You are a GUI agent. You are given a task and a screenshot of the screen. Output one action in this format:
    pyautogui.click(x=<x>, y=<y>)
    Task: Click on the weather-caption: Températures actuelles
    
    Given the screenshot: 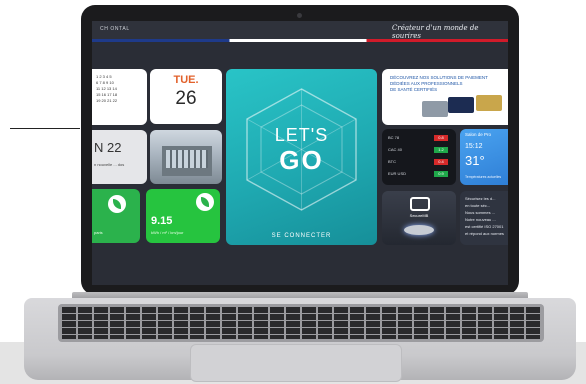 What is the action you would take?
    pyautogui.click(x=483, y=177)
    